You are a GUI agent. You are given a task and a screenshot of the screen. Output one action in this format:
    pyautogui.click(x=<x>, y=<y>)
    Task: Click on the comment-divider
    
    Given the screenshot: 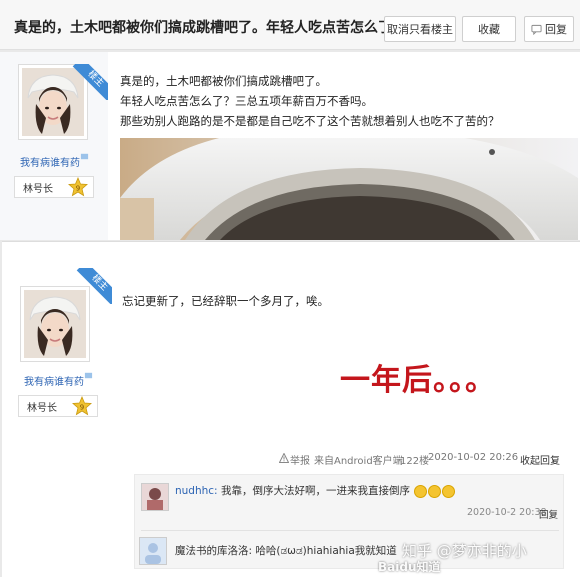 What is the action you would take?
    pyautogui.click(x=350, y=530)
    